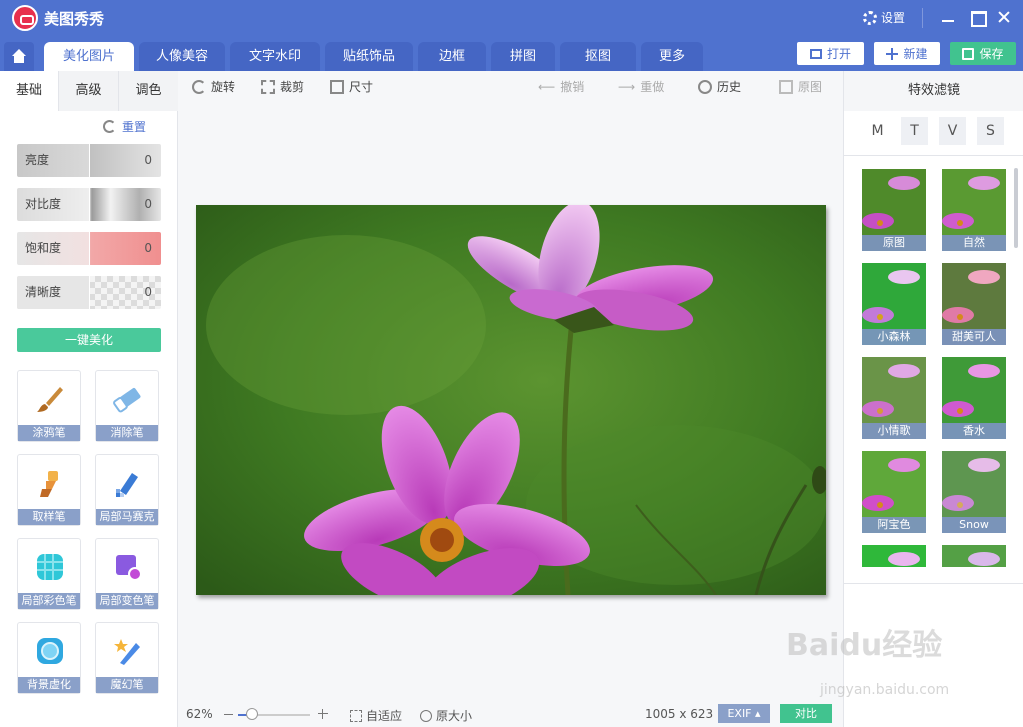 The image size is (1023, 727). I want to click on maximize-button, so click(978, 18).